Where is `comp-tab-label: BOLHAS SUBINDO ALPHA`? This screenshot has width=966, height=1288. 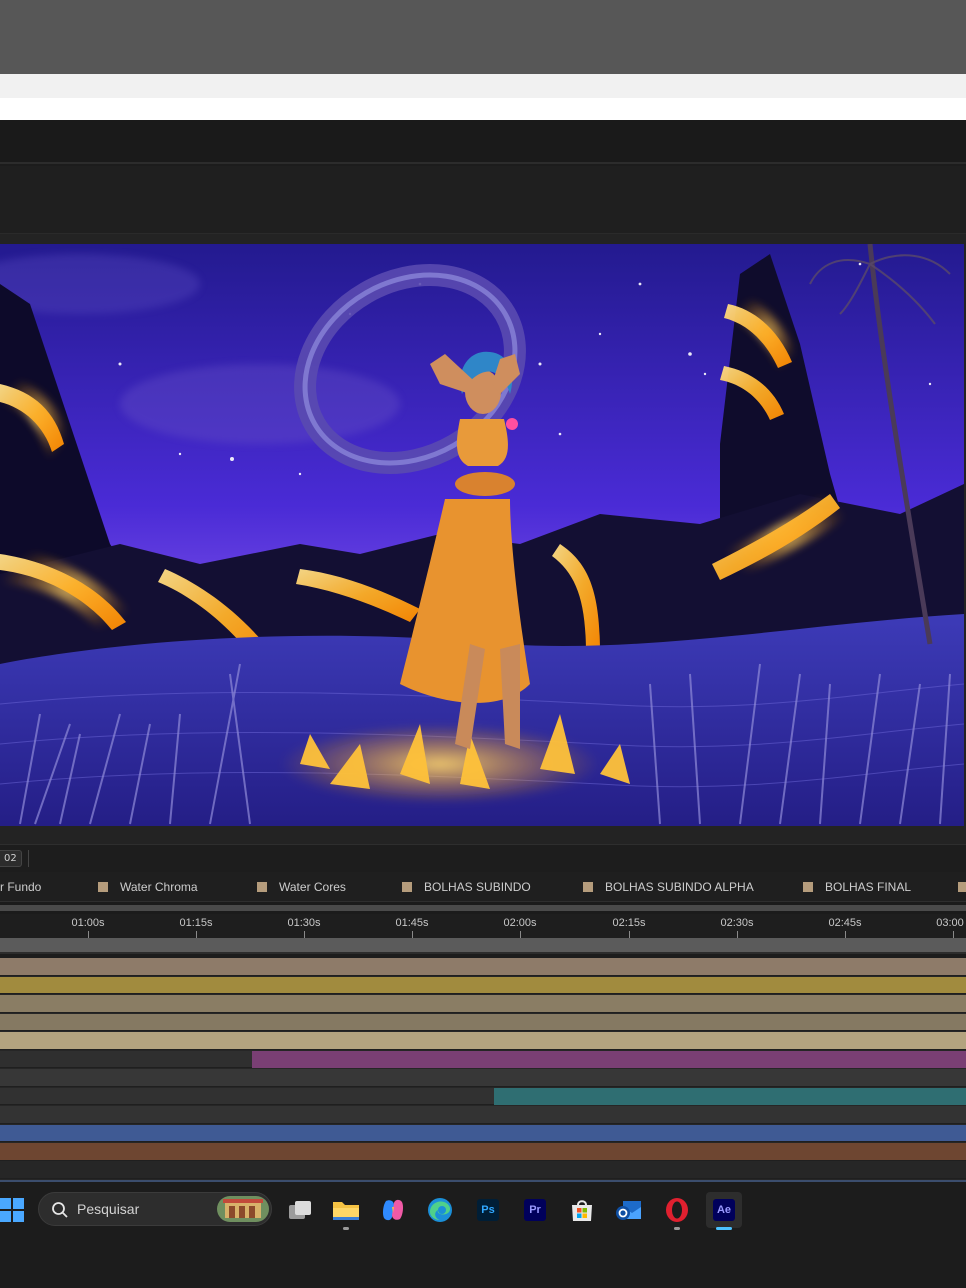
comp-tab-label: BOLHAS SUBINDO ALPHA is located at coordinates (679, 887).